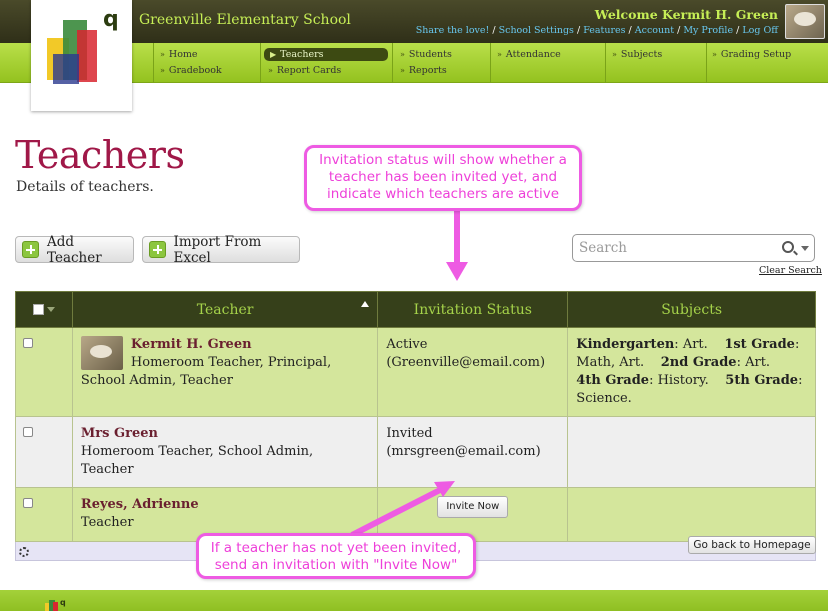 The width and height of the screenshot is (828, 611). I want to click on grade-label: Kindergarten, so click(625, 344).